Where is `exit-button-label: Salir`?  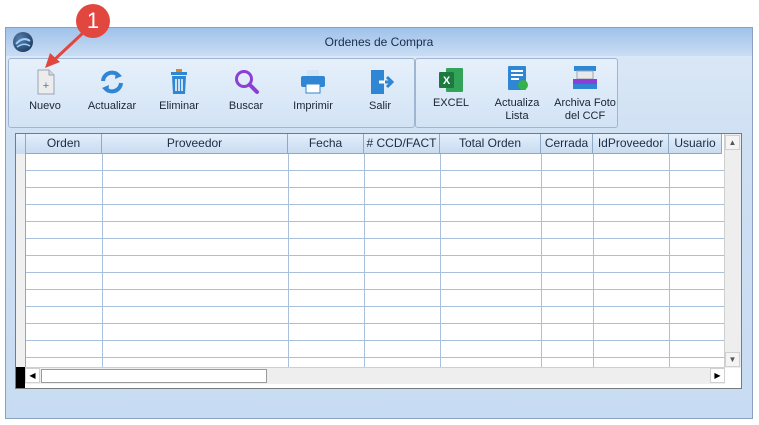 exit-button-label: Salir is located at coordinates (379, 106).